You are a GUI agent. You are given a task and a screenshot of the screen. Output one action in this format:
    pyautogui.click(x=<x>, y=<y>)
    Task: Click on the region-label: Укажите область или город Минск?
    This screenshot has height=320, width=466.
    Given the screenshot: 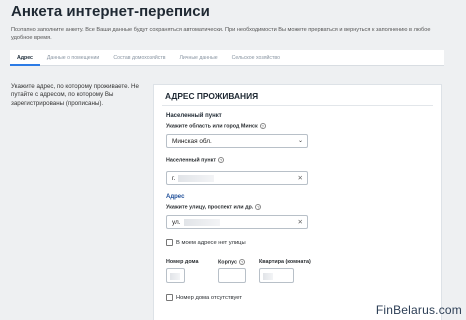 What is the action you would take?
    pyautogui.click(x=216, y=126)
    